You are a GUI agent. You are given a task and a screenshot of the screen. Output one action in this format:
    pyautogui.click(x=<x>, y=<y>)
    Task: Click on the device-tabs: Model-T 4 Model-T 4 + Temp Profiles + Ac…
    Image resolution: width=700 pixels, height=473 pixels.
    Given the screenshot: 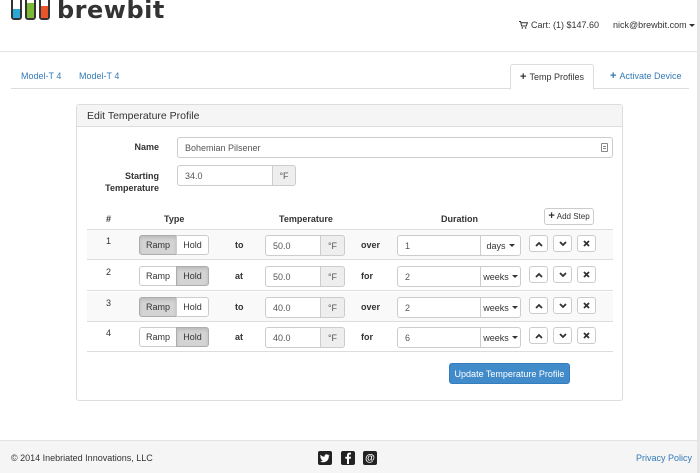 What is the action you would take?
    pyautogui.click(x=350, y=77)
    